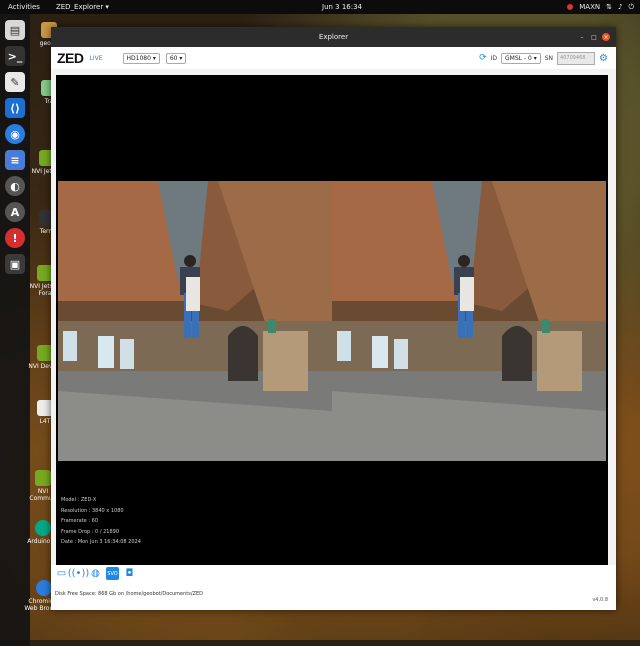 This screenshot has height=646, width=640. I want to click on clock: Jun 3 16:34, so click(342, 7).